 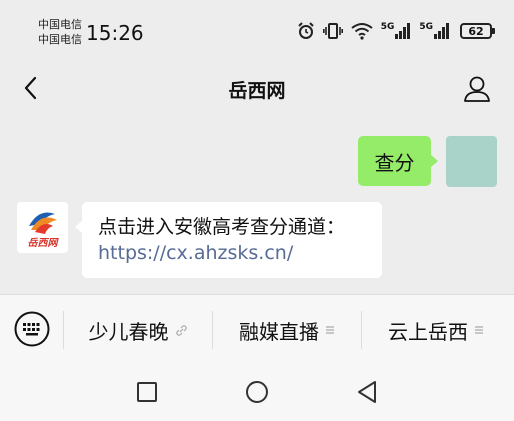 I want to click on incoming-message-link: https://cx.ahzsks.cn/, so click(x=195, y=253).